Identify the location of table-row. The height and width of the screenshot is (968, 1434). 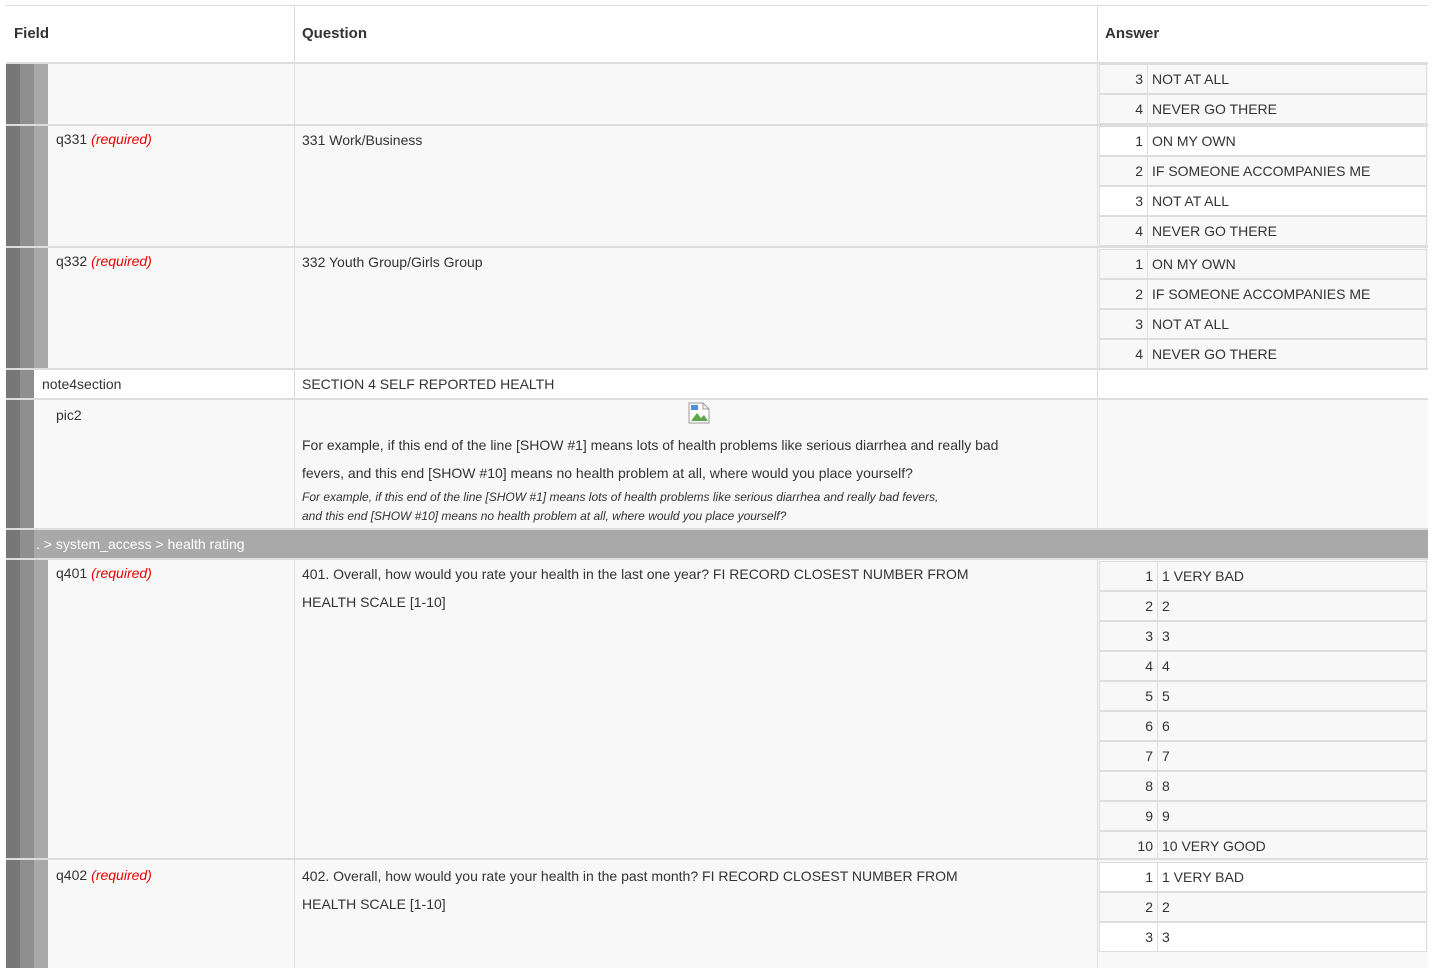
(717, 384).